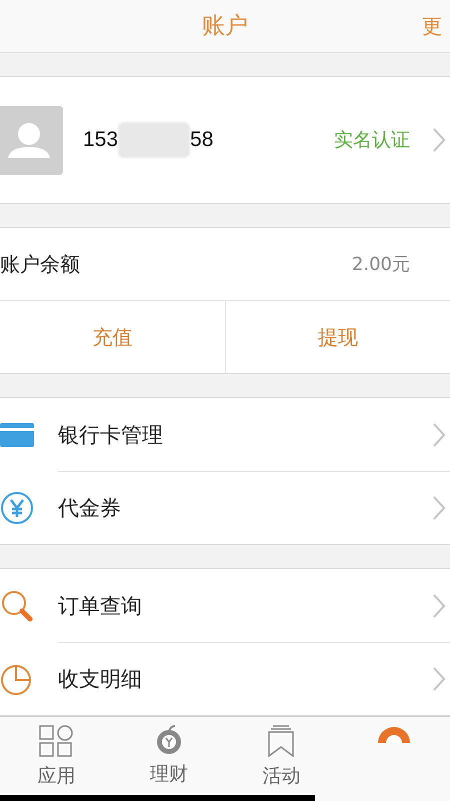 This screenshot has width=450, height=801. I want to click on bookmark-icon, so click(281, 741).